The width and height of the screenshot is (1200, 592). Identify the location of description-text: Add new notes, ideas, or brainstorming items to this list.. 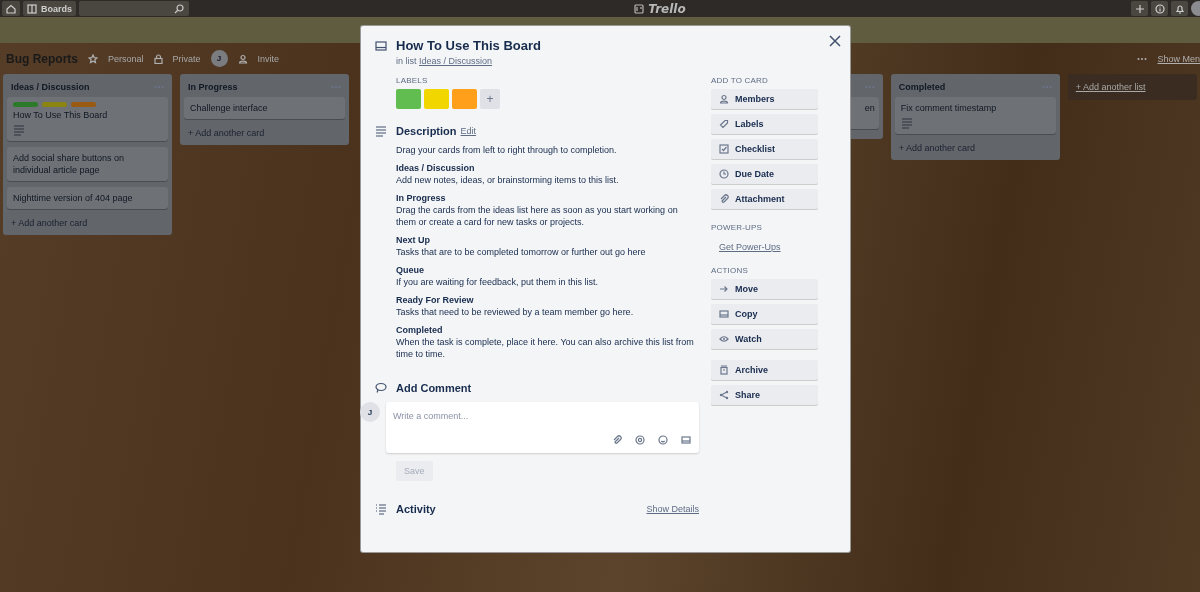
(508, 180).